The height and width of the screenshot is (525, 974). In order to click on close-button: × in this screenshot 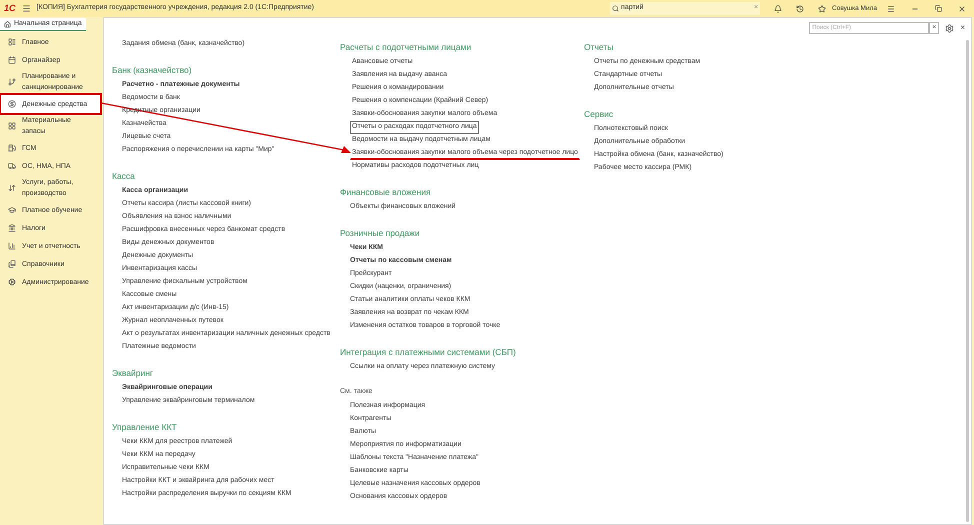, I will do `click(962, 28)`.